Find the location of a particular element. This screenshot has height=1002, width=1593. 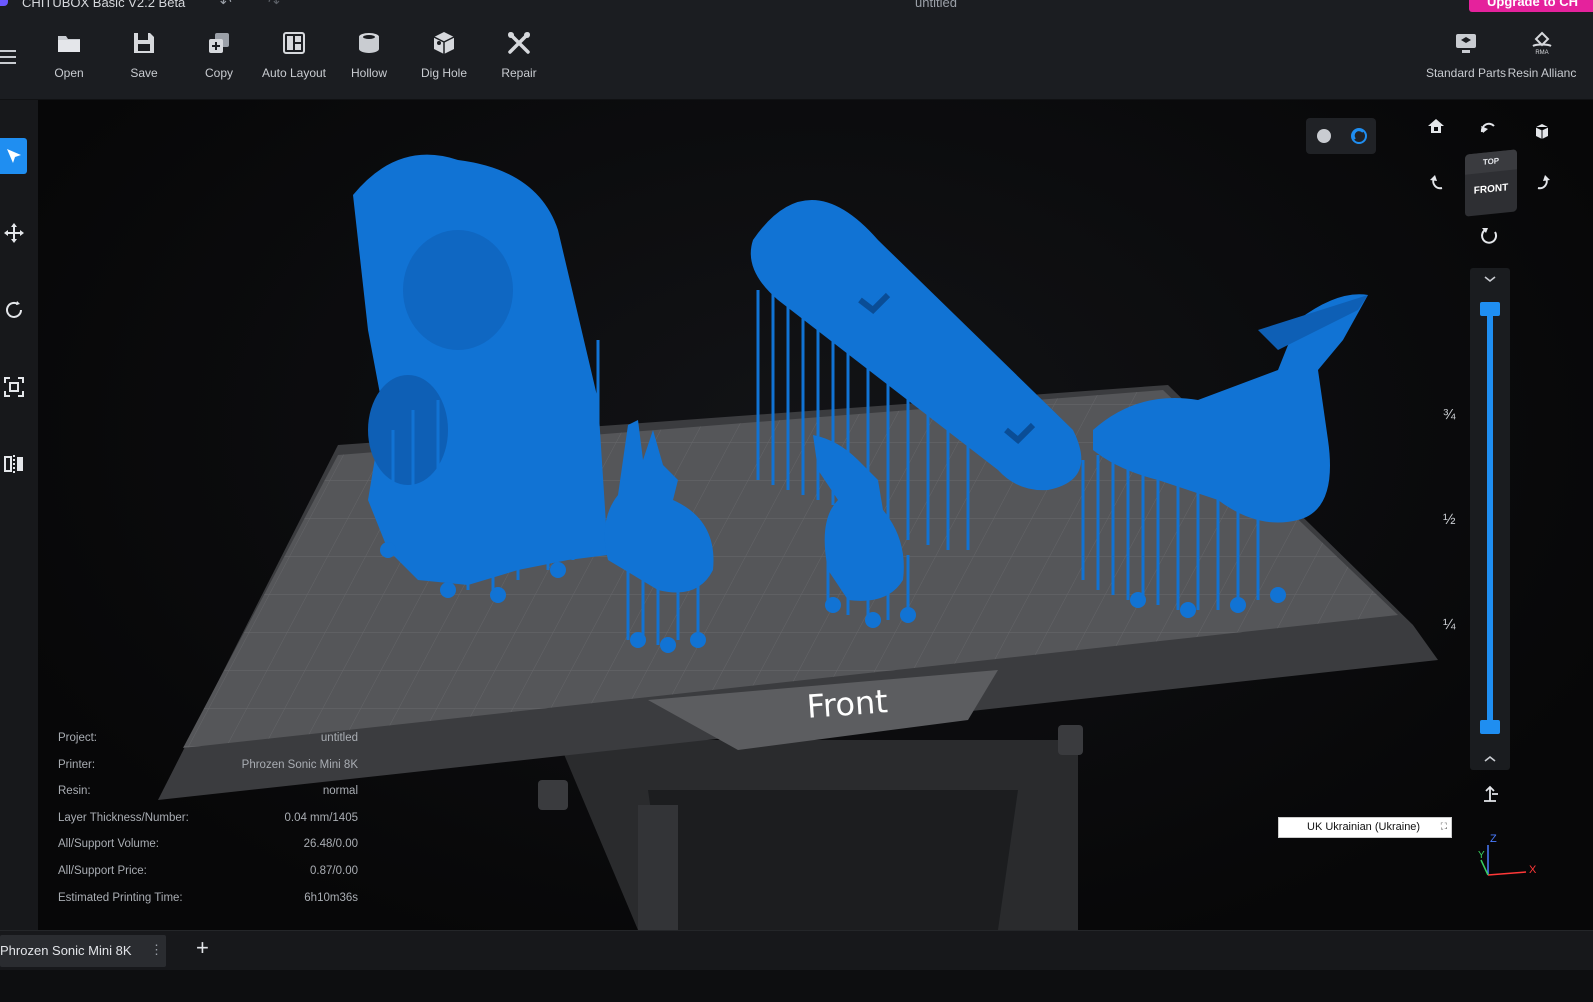

rotate-down-icon is located at coordinates (1490, 234).